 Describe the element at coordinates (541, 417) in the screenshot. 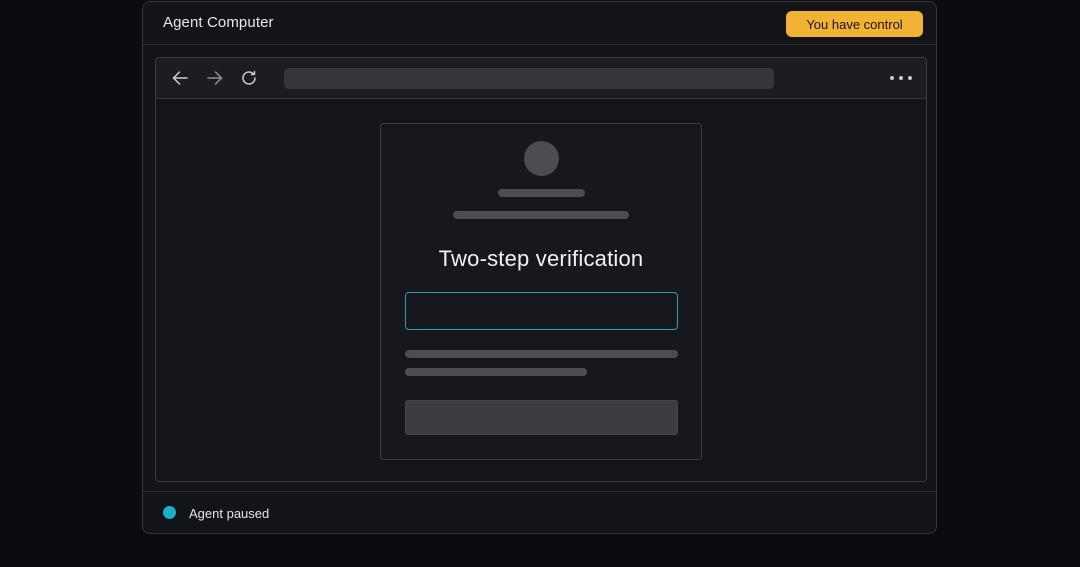

I see `submit-button` at that location.